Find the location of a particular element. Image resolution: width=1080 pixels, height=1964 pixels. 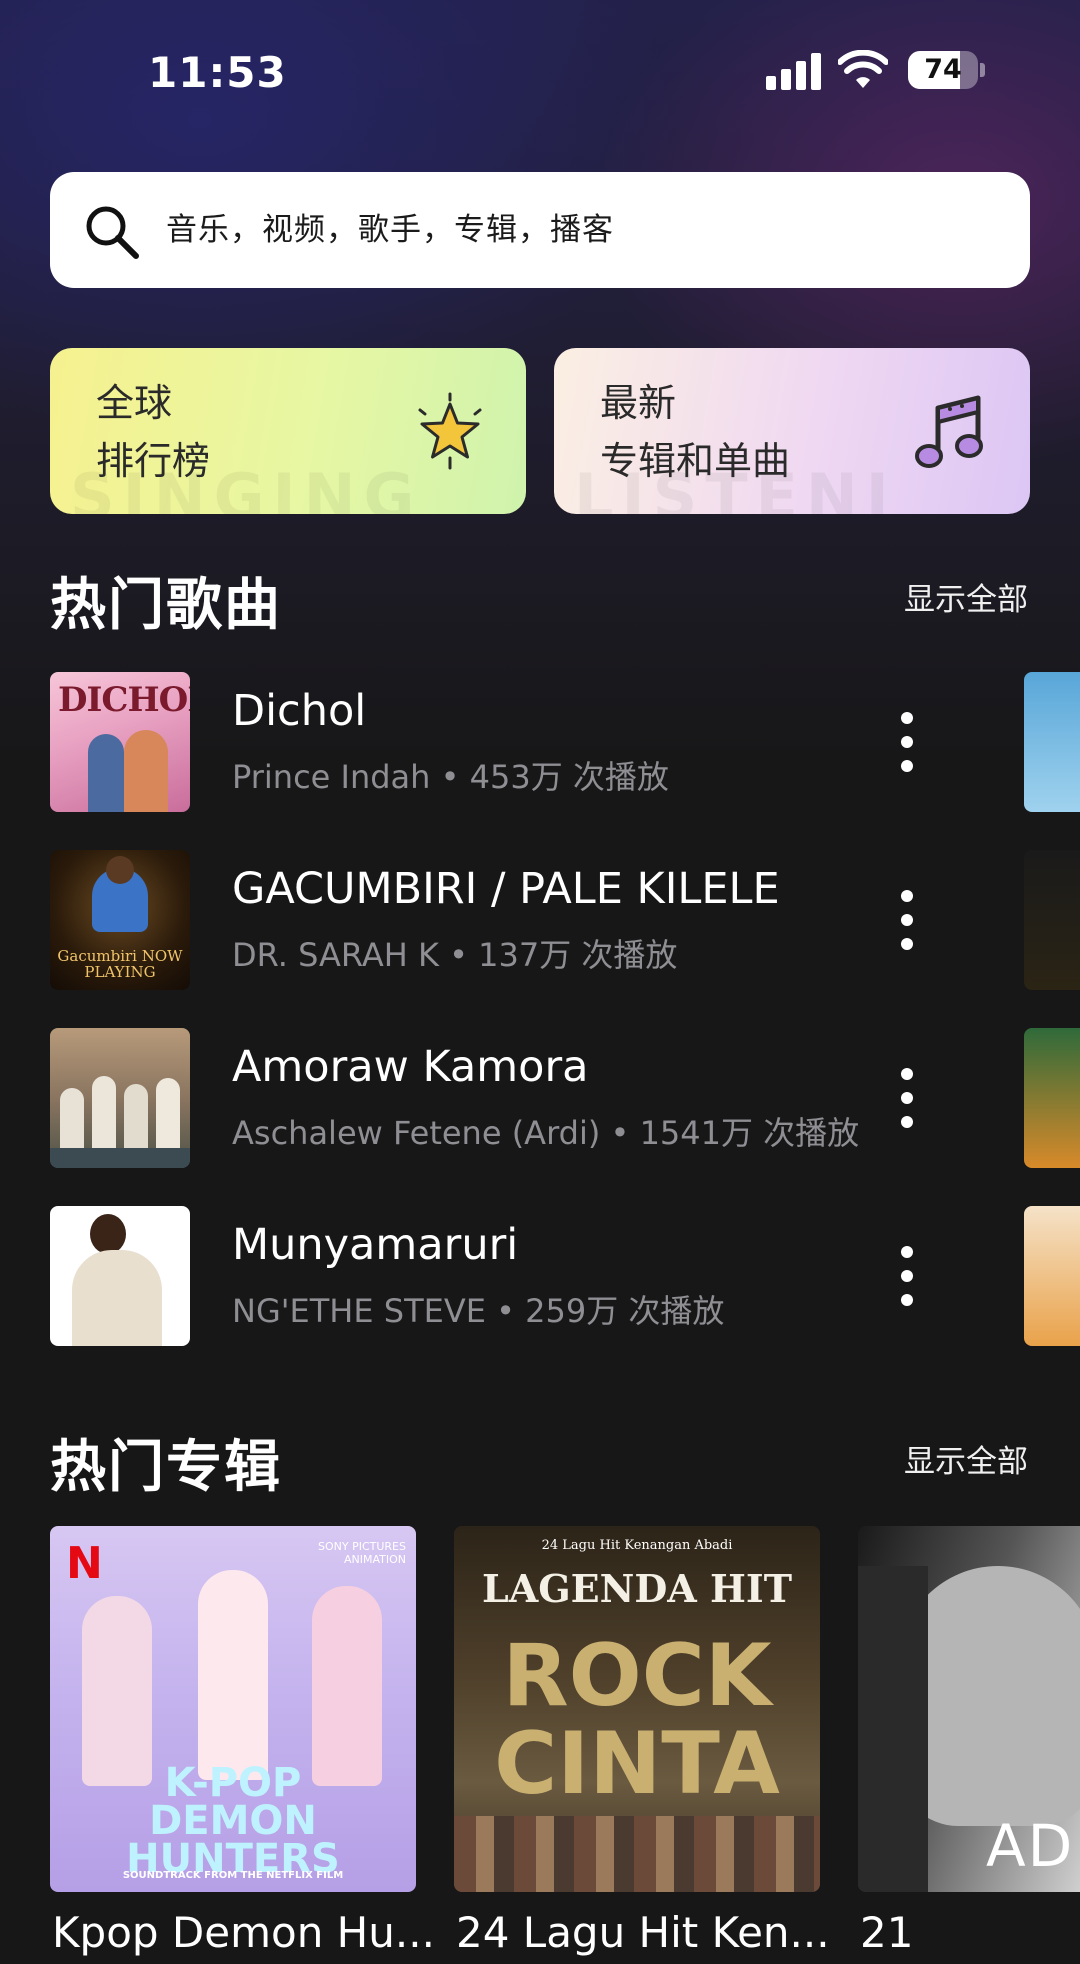

album-name: 21 is located at coordinates (887, 1932).